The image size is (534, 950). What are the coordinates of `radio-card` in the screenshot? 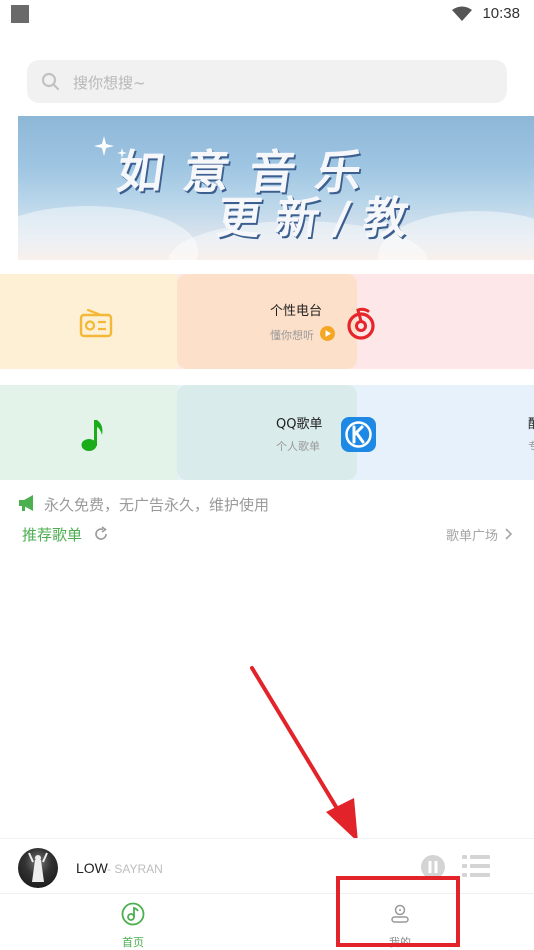 It's located at (89, 321).